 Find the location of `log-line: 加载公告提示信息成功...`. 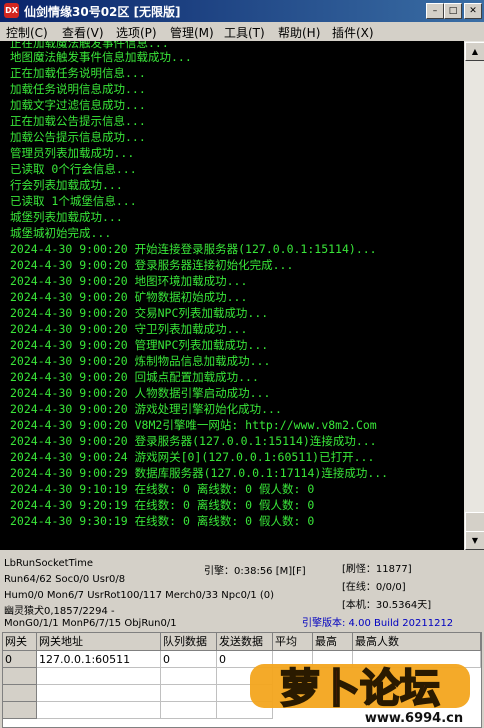

log-line: 加载公告提示信息成功... is located at coordinates (78, 137).